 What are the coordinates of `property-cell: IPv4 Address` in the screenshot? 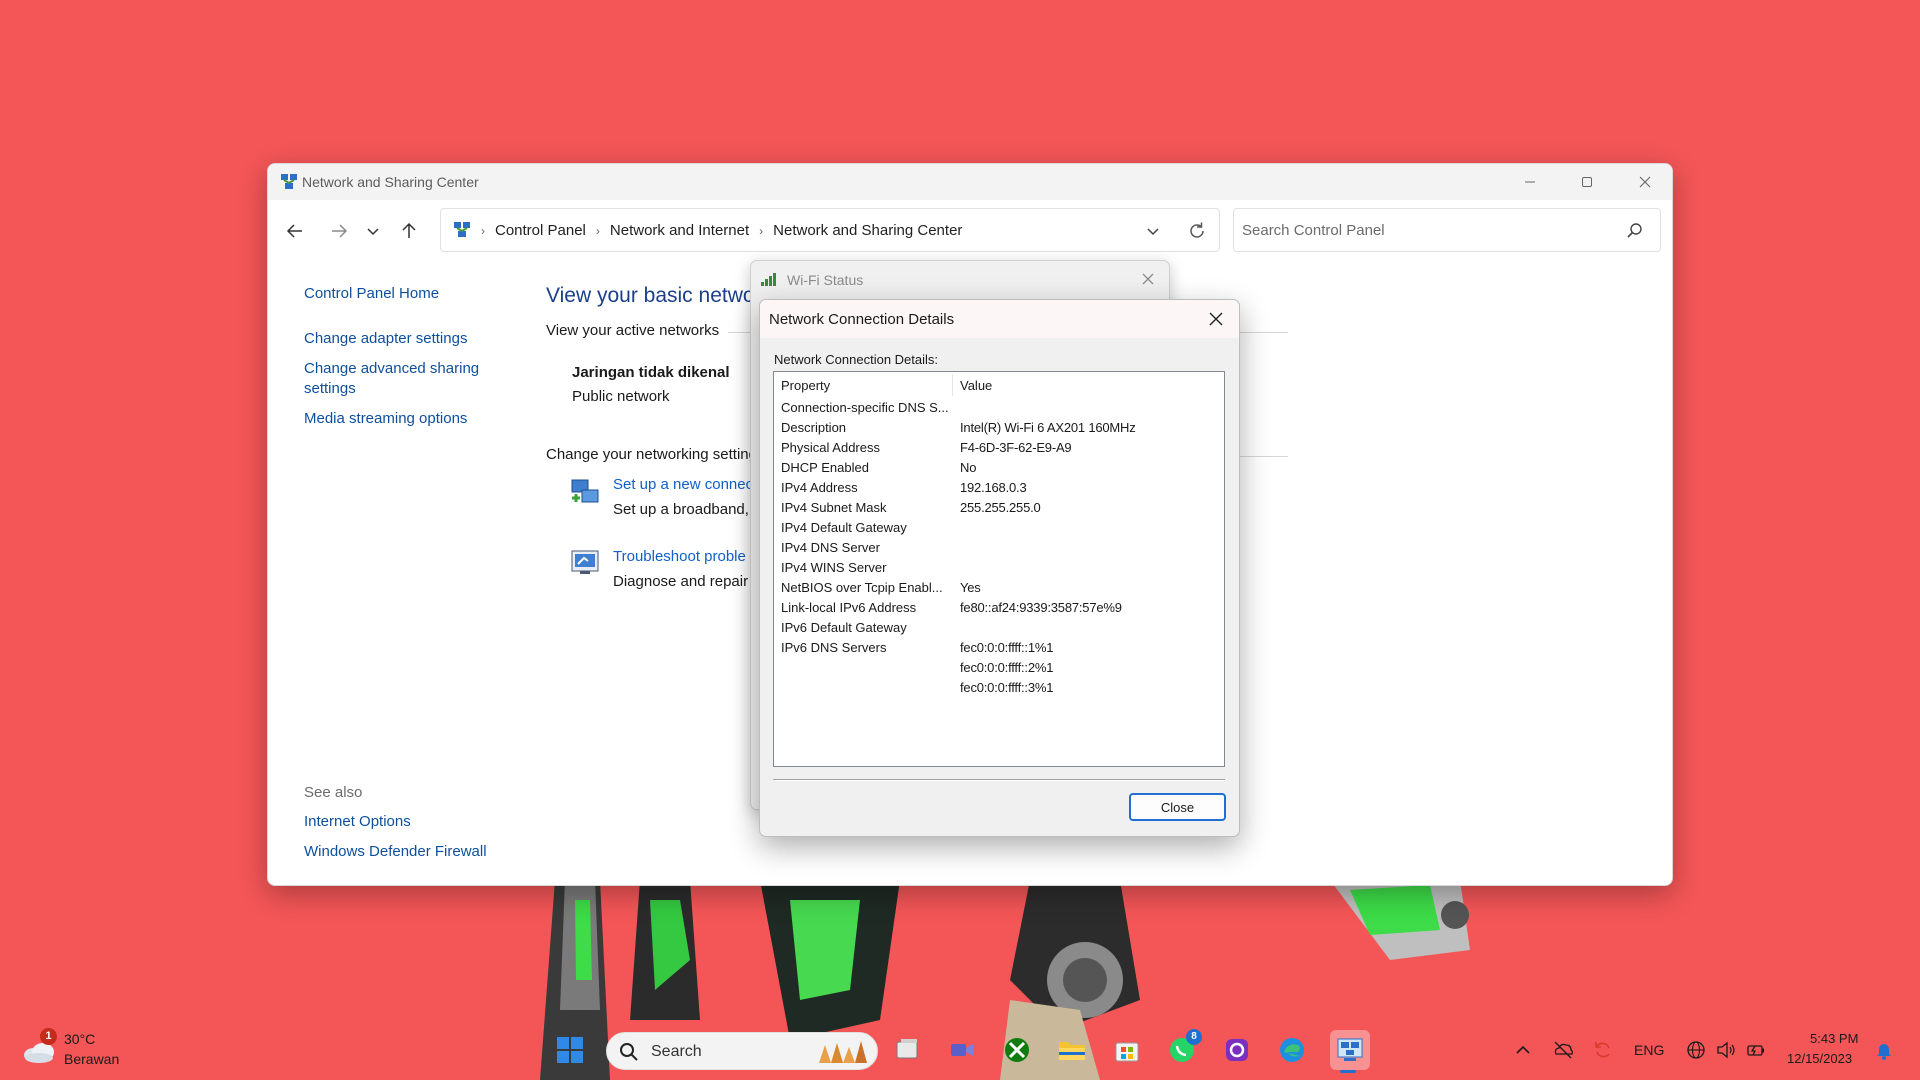 It's located at (819, 487).